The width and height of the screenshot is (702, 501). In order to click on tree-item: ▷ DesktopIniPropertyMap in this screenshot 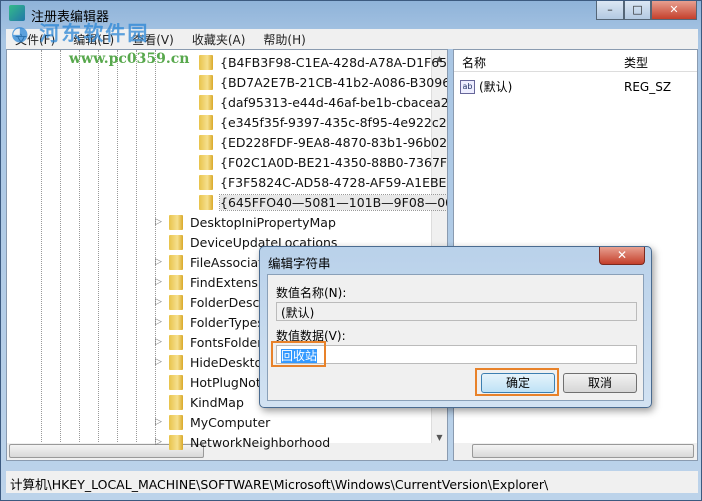, I will do `click(245, 222)`.